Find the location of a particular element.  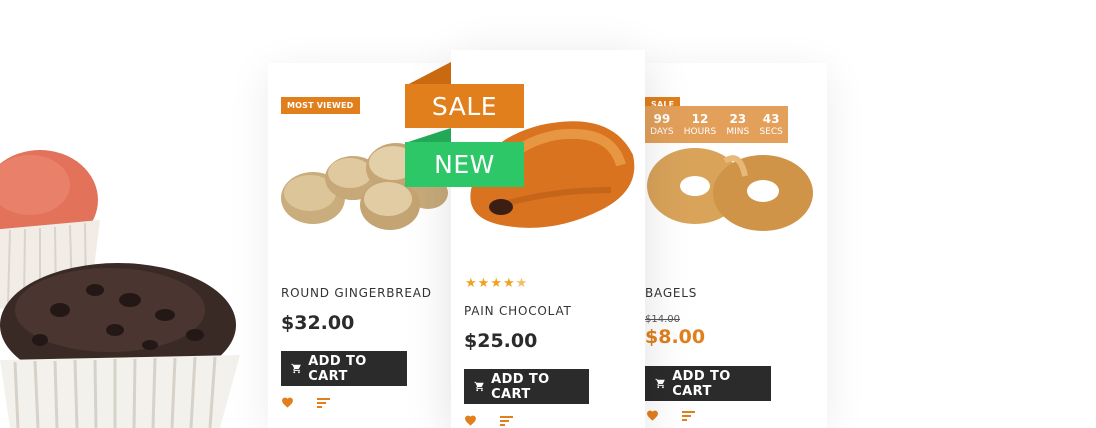

product-name: ROUND GINGERBREAD is located at coordinates (356, 293).